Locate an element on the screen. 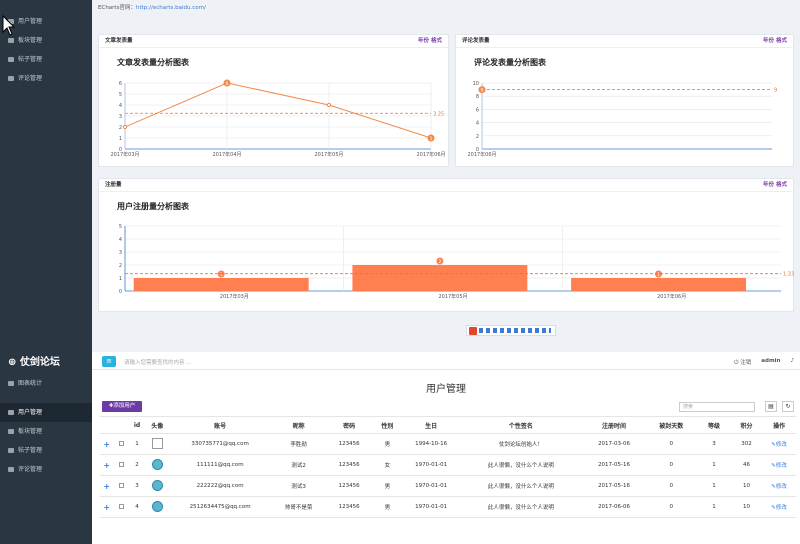 This screenshot has height=544, width=800. column-header: 头像 is located at coordinates (157, 425).